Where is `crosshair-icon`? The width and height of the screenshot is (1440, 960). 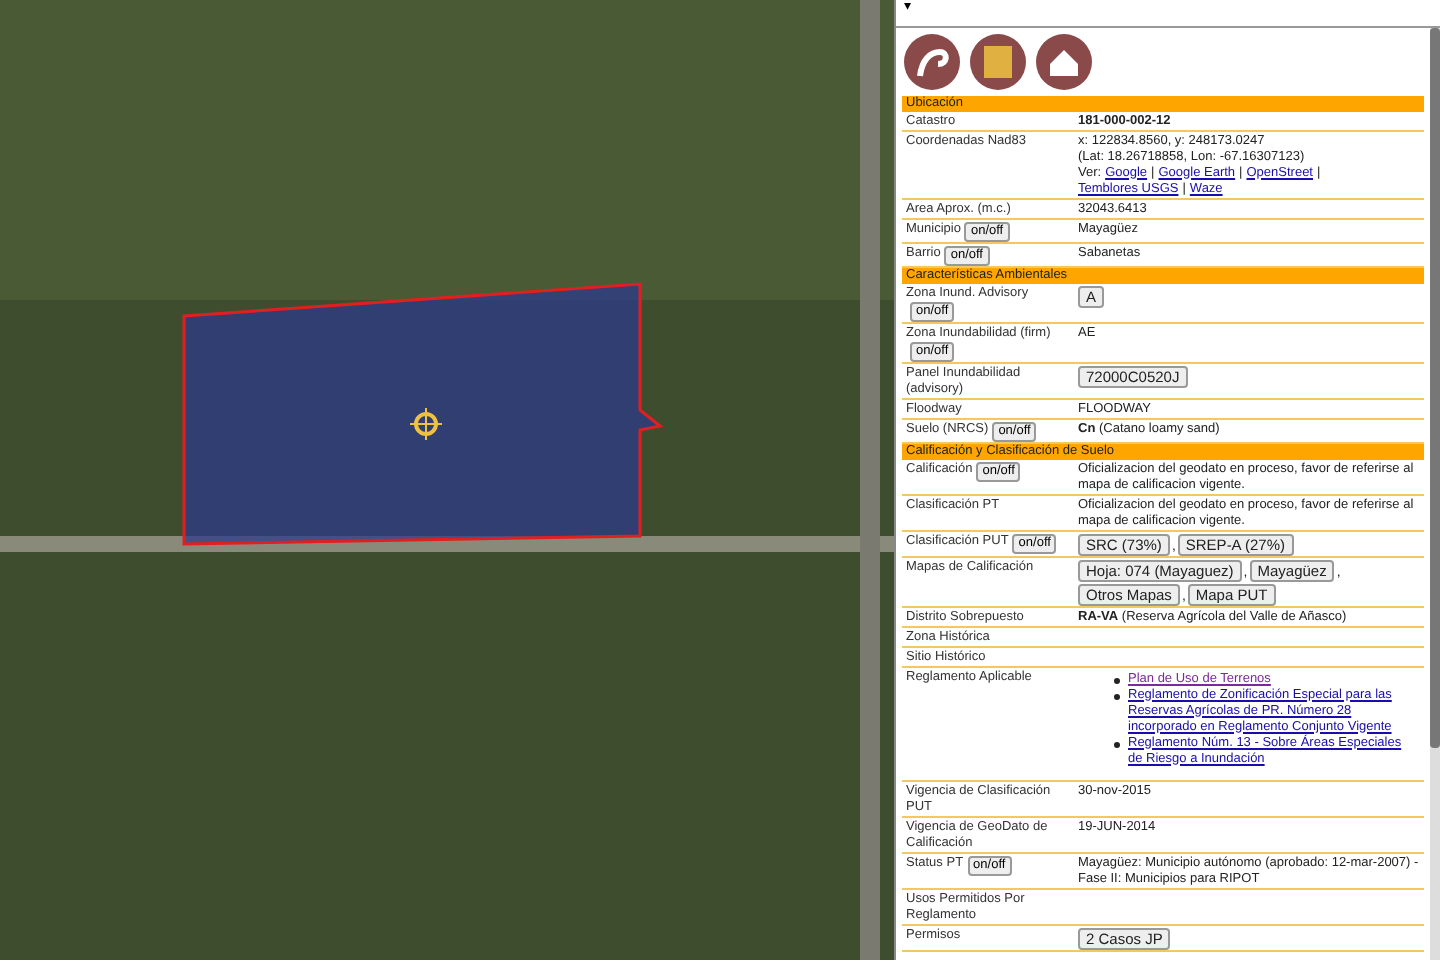
crosshair-icon is located at coordinates (426, 424).